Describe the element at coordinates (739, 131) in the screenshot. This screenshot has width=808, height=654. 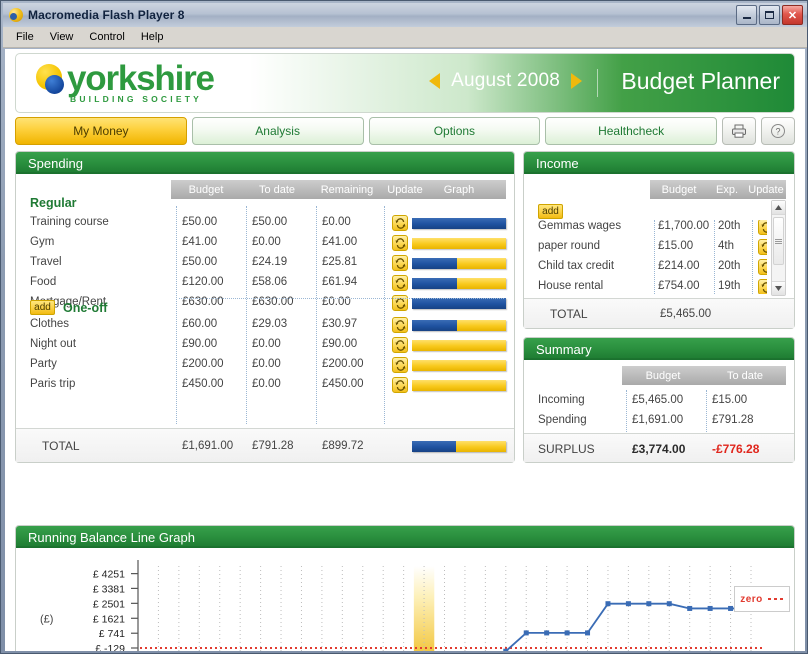
I see `print-button` at that location.